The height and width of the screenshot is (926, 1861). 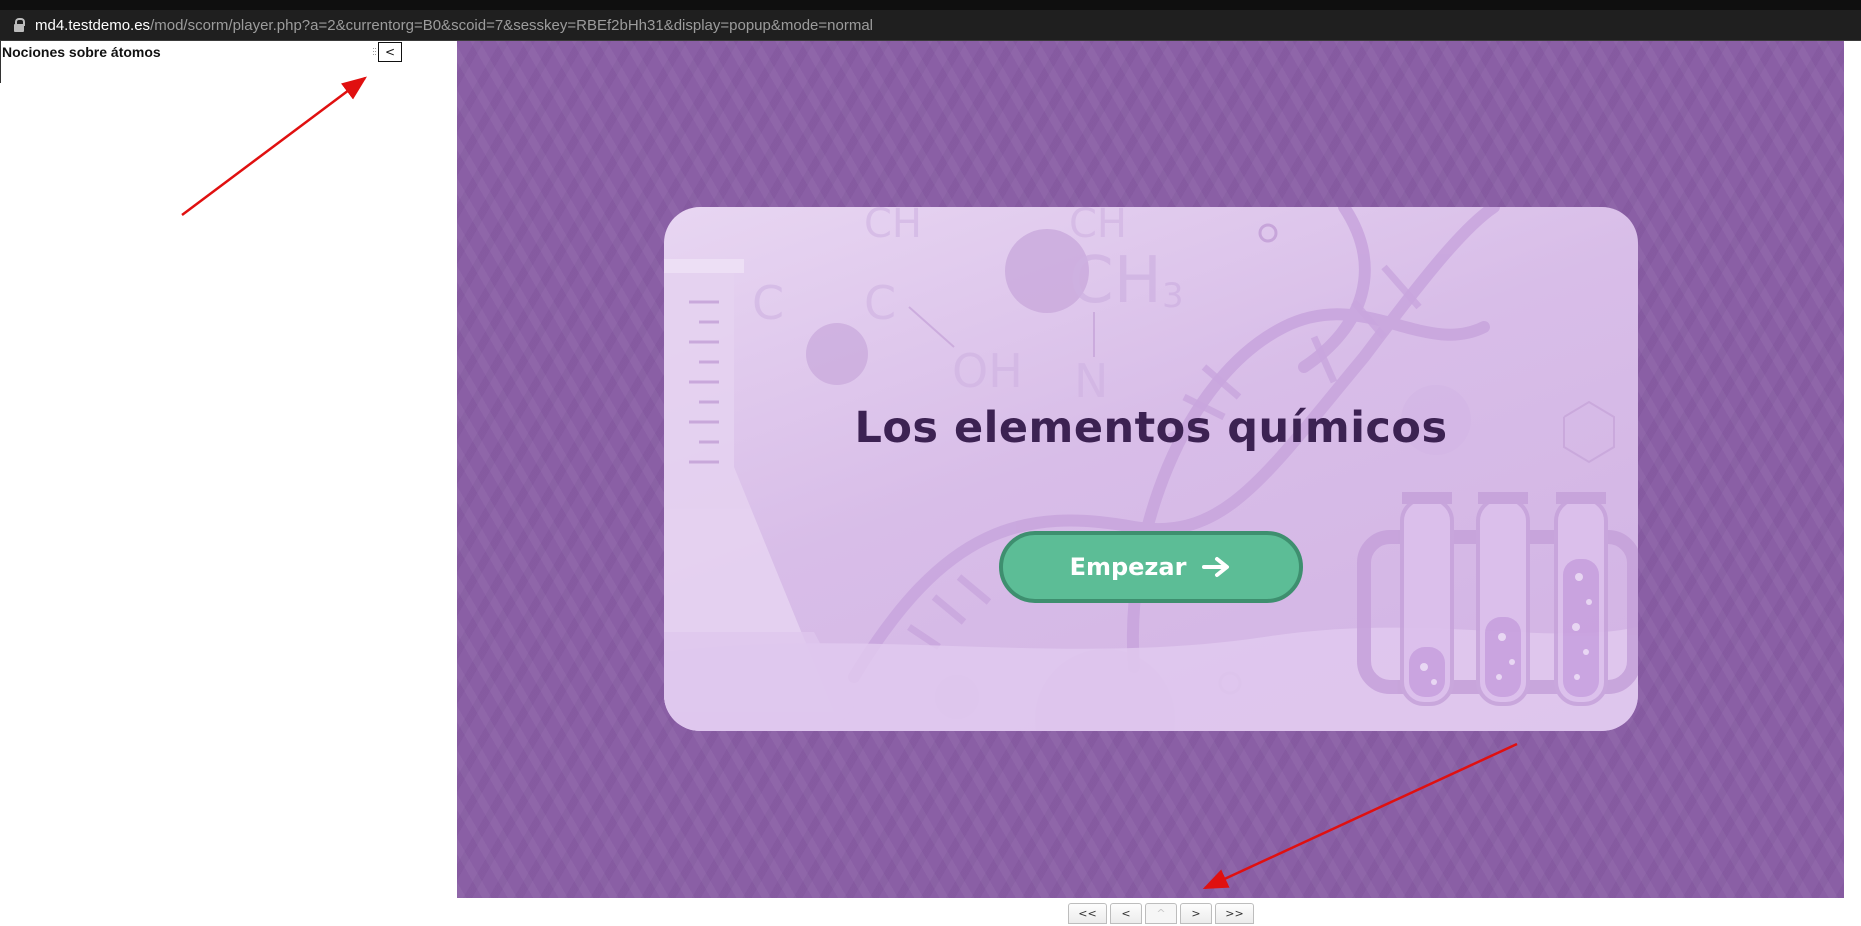 I want to click on scorm-navigation: << < ^ > >>, so click(x=1161, y=913).